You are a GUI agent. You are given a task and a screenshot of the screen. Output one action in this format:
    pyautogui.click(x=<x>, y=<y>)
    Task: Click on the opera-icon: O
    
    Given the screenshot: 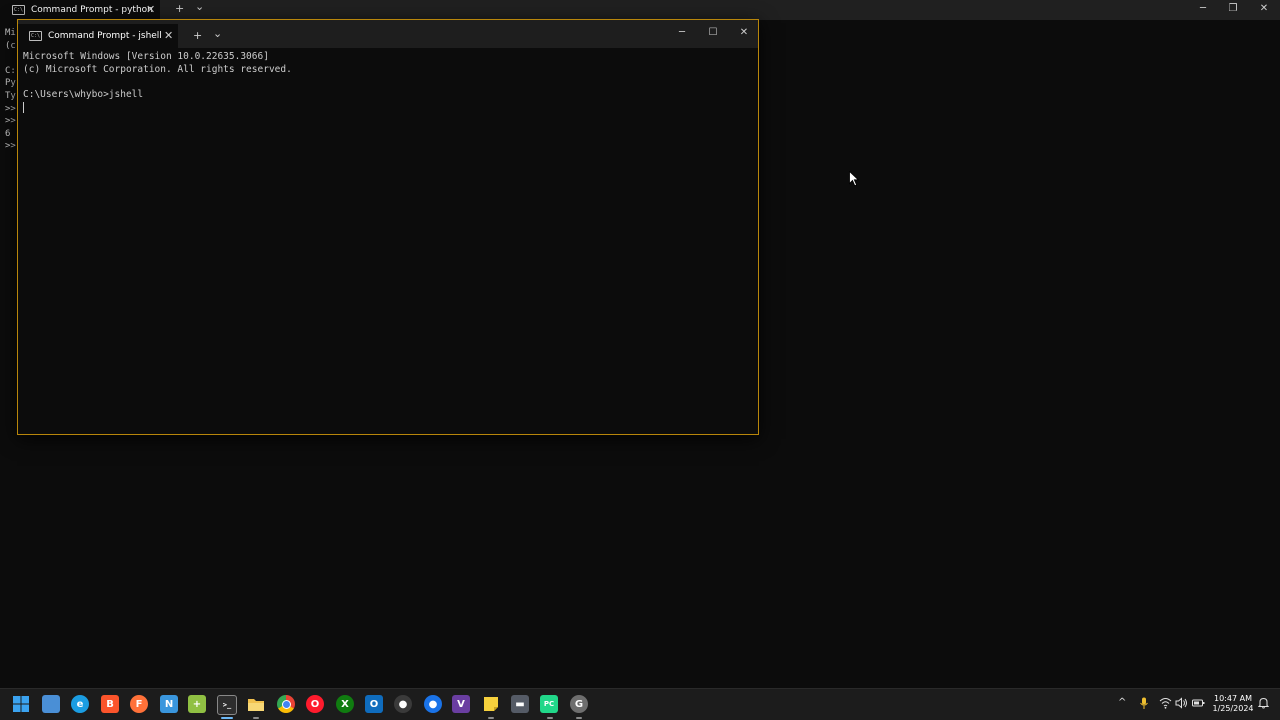 What is the action you would take?
    pyautogui.click(x=315, y=704)
    